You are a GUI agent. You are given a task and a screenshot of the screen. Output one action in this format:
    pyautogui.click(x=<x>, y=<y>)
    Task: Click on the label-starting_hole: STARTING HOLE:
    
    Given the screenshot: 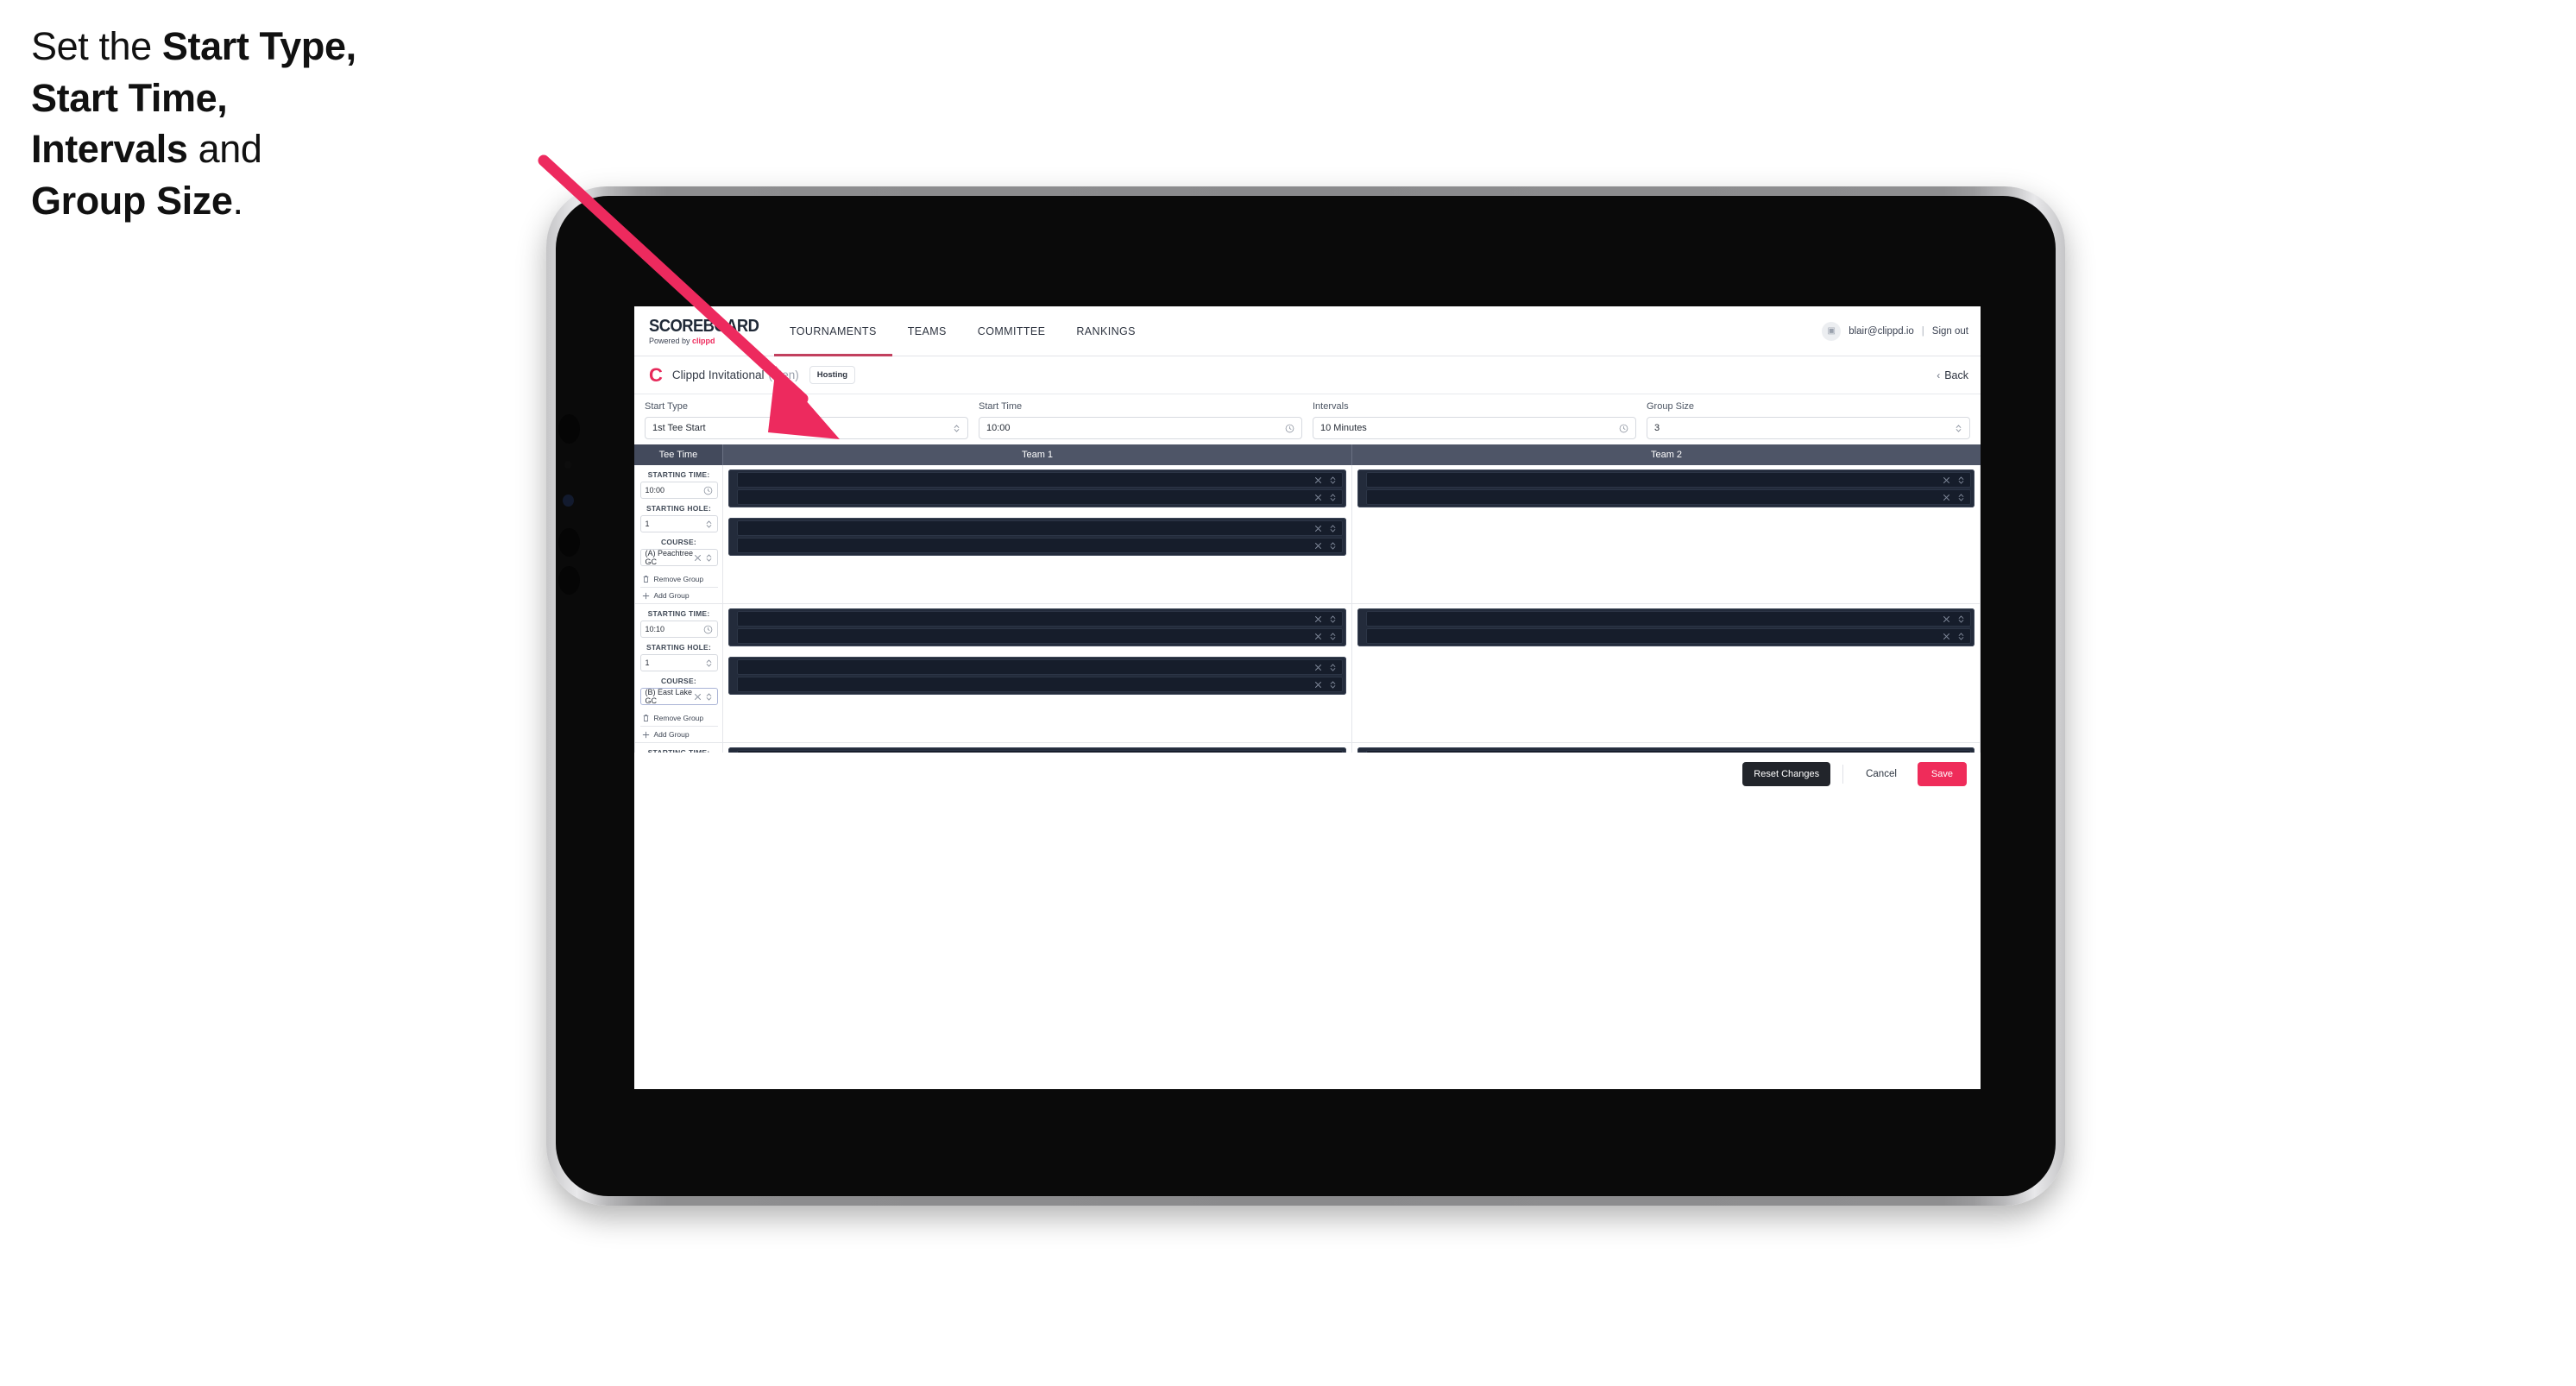 What is the action you would take?
    pyautogui.click(x=679, y=509)
    